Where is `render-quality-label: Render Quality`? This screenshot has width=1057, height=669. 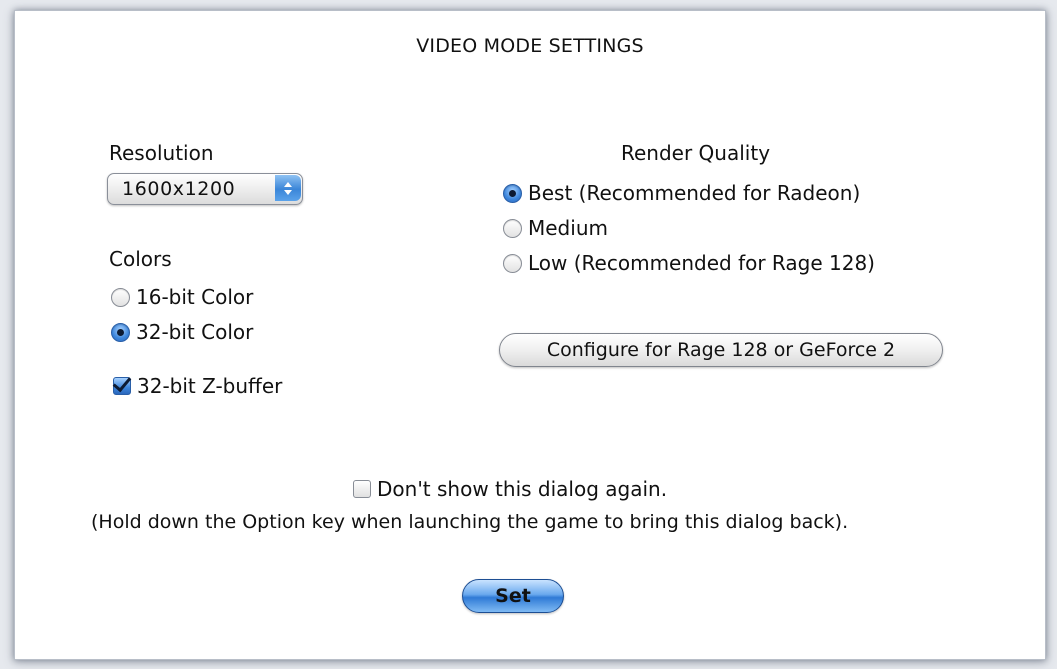 render-quality-label: Render Quality is located at coordinates (696, 153).